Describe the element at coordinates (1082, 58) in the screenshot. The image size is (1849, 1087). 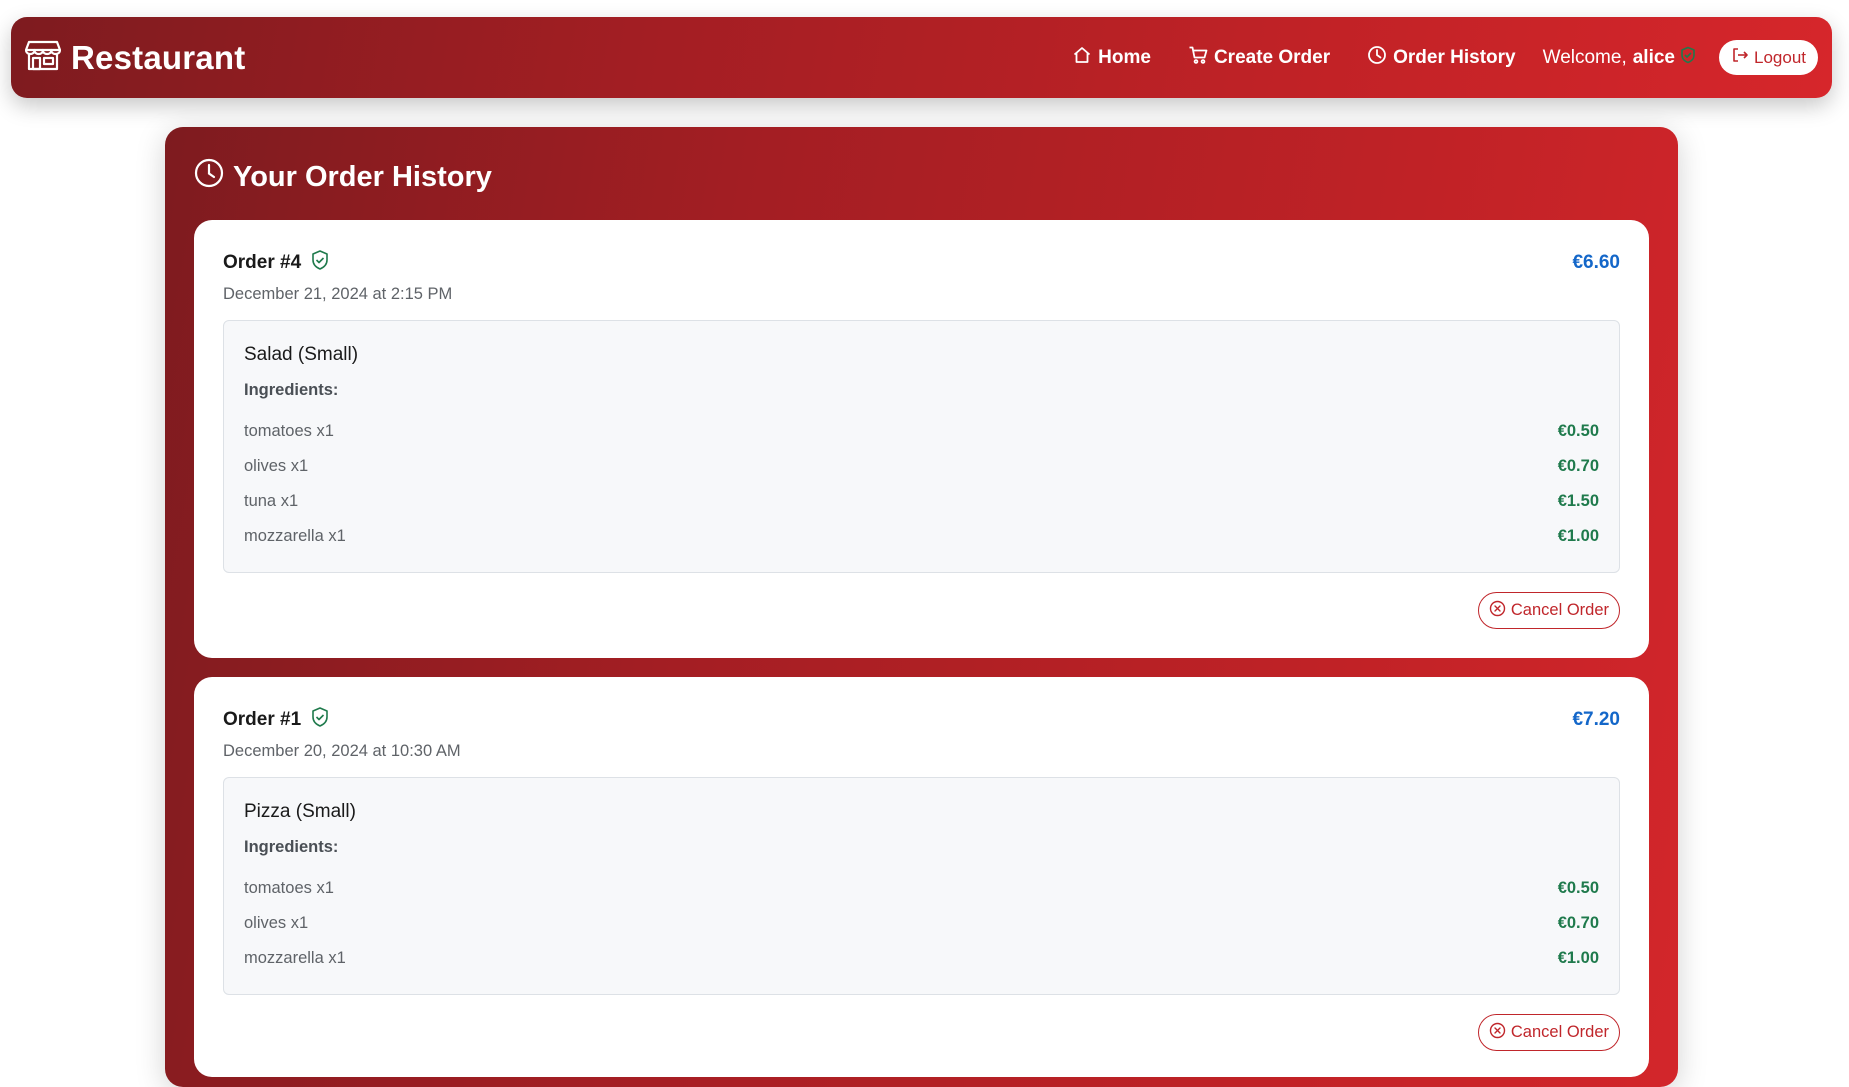
I see `house-icon` at that location.